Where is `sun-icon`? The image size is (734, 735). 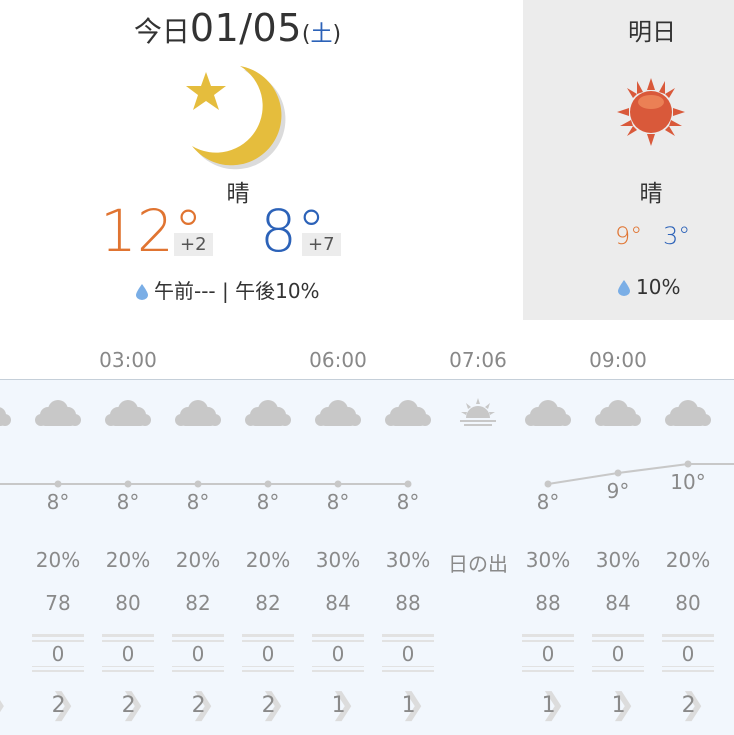
sun-icon is located at coordinates (651, 112).